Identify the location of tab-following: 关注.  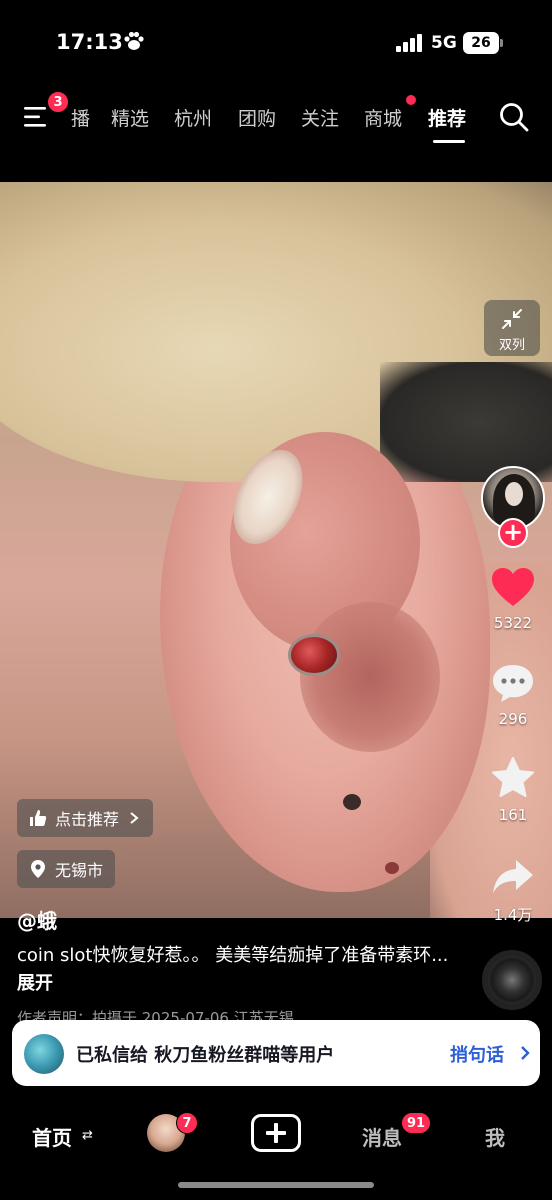
(320, 117).